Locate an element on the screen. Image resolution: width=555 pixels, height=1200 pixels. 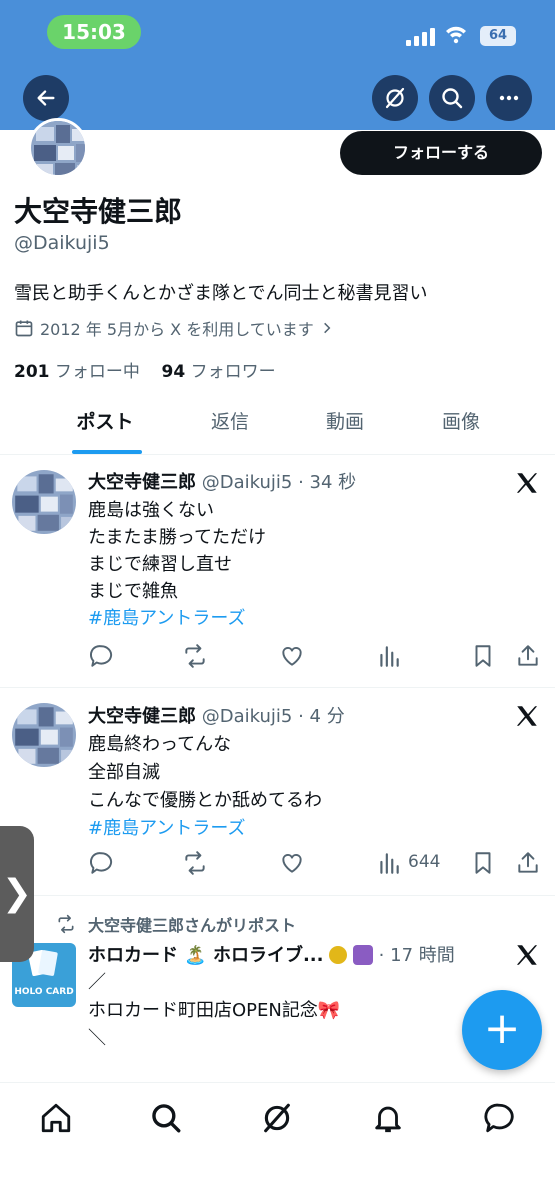
back-button is located at coordinates (46, 98).